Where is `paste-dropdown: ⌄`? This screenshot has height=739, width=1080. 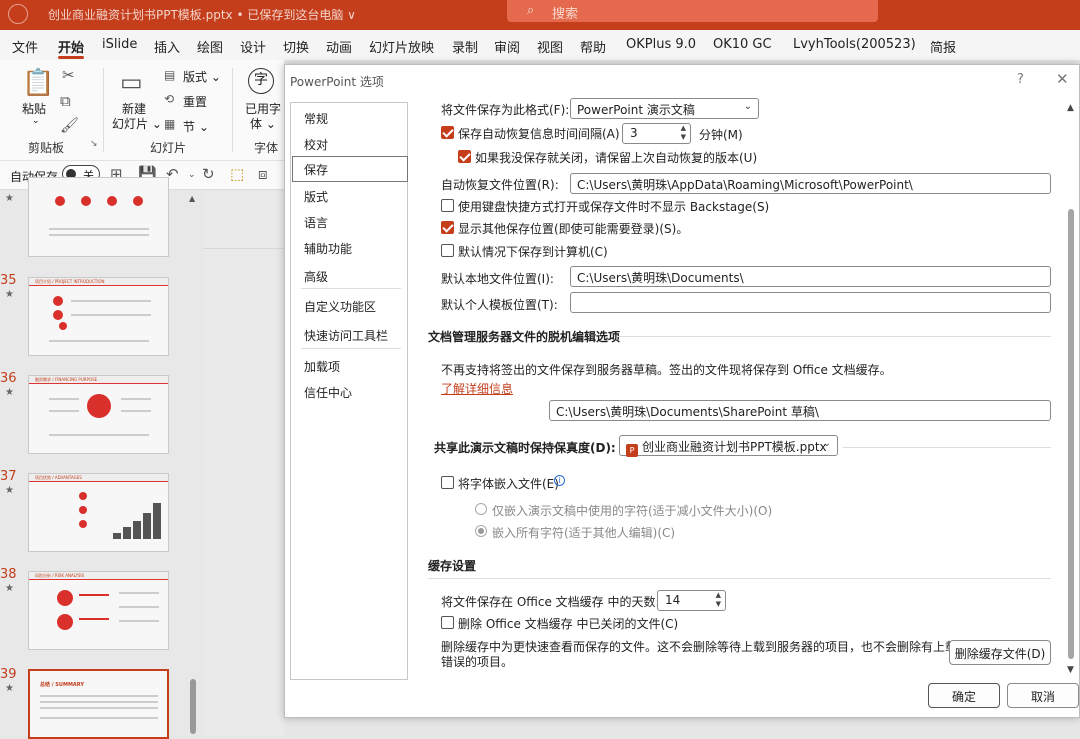
paste-dropdown: ⌄ is located at coordinates (36, 121).